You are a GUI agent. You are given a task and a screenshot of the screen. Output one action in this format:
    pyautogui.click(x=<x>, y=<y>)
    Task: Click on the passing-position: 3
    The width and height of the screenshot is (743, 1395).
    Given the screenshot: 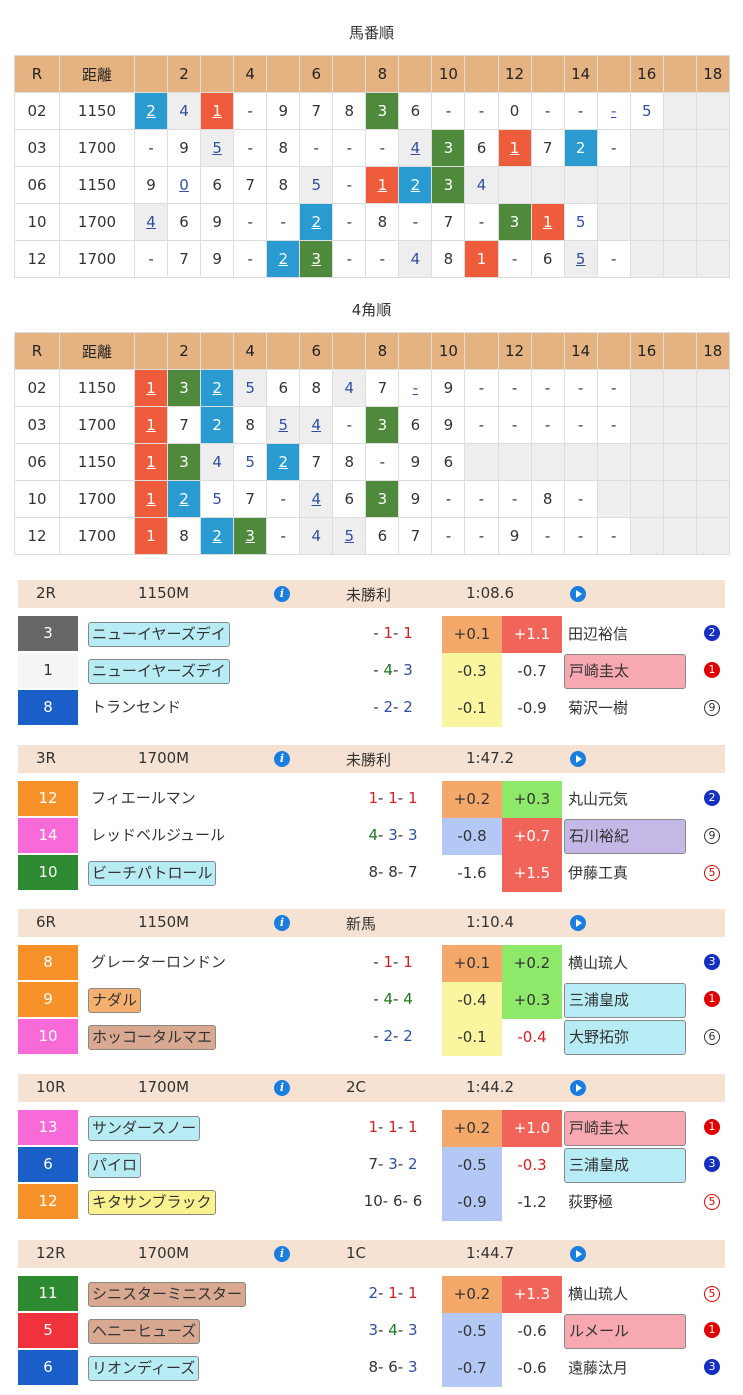 What is the action you would take?
    pyautogui.click(x=393, y=1164)
    